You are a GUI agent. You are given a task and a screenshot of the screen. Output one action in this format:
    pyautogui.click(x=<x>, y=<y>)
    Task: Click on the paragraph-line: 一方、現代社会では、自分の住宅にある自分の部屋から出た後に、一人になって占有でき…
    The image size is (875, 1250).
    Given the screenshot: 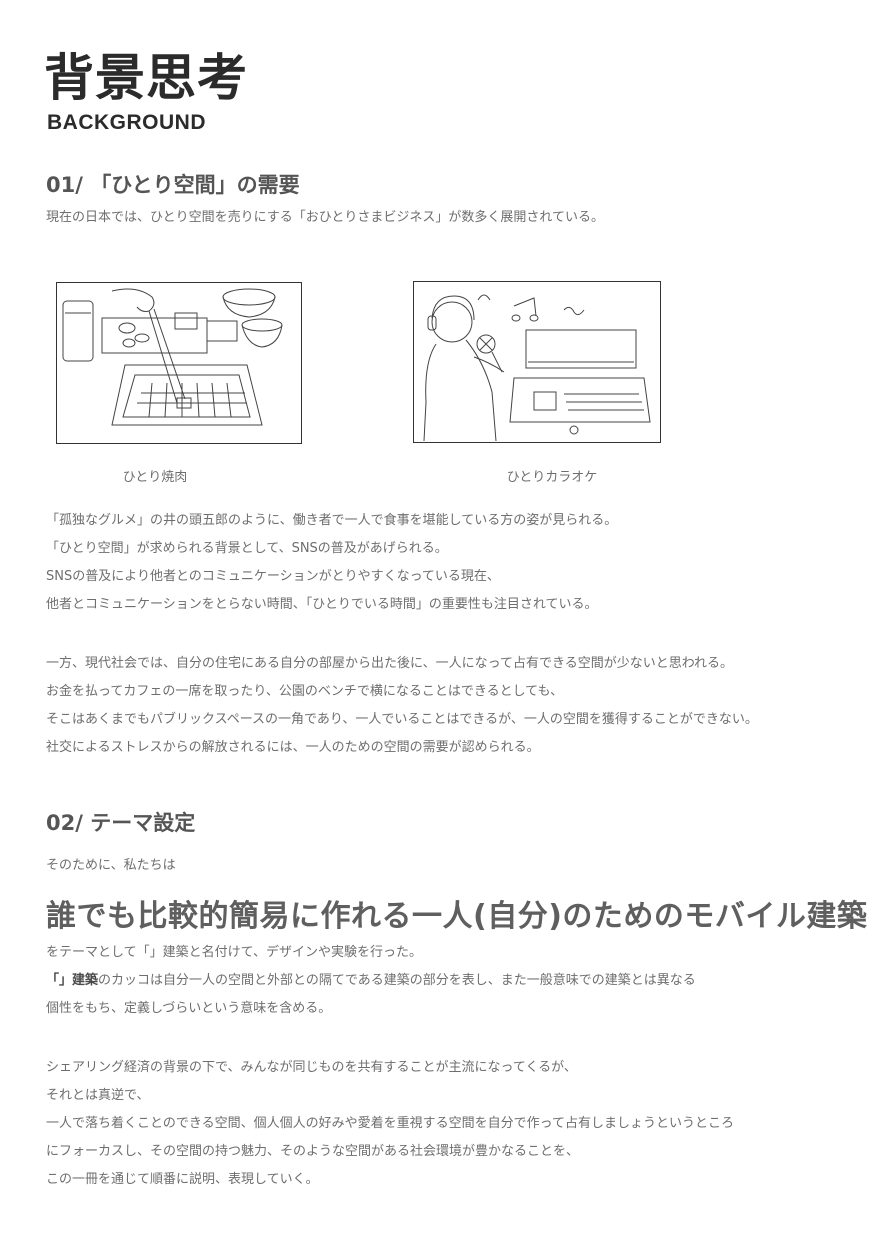 What is the action you would take?
    pyautogui.click(x=390, y=663)
    